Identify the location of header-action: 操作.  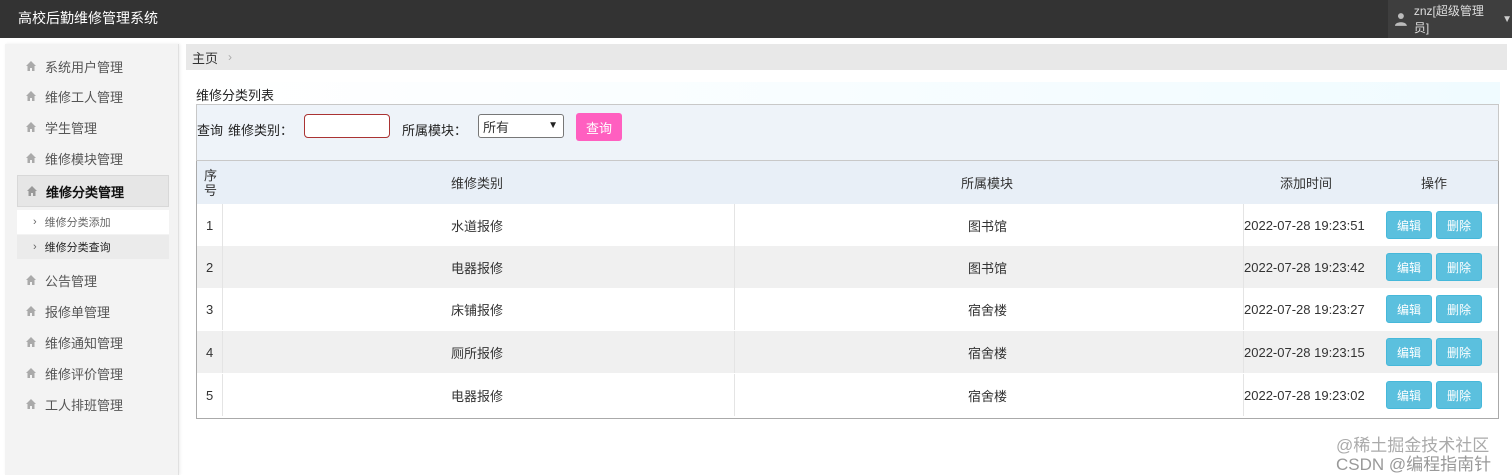
(1434, 183).